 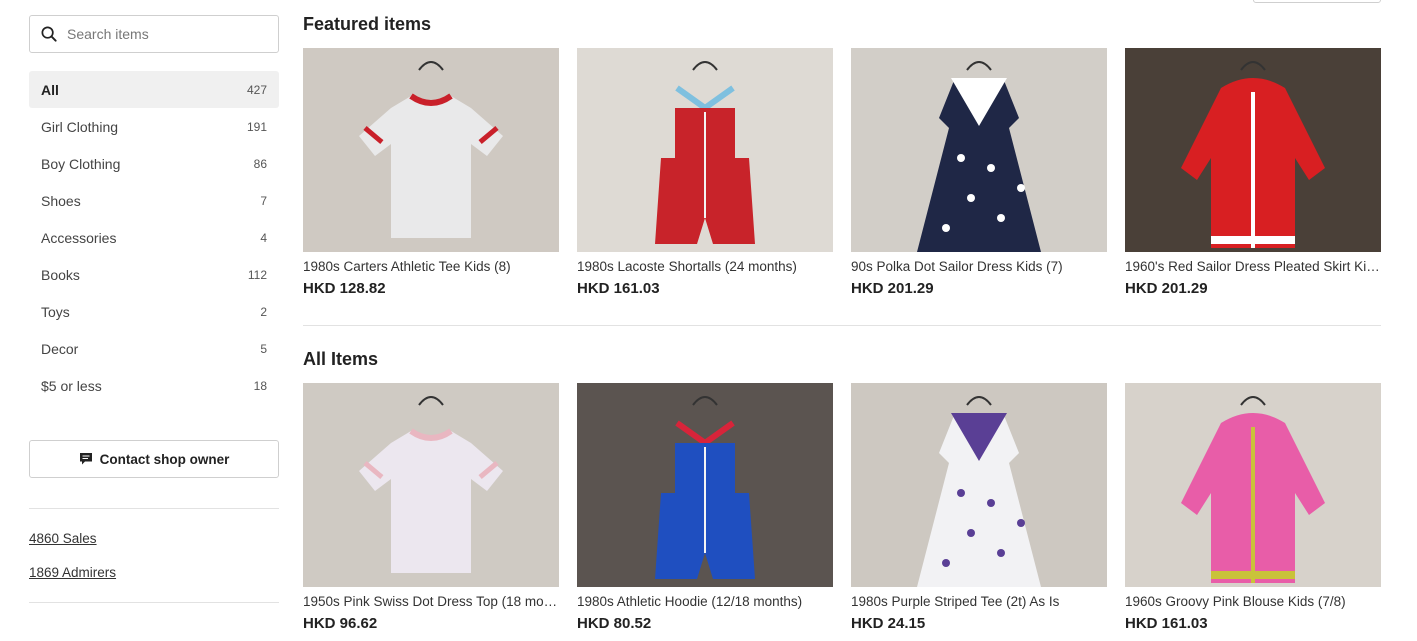 What do you see at coordinates (407, 266) in the screenshot?
I see `product-title: 1980s Carters Athletic Tee Kids (8)` at bounding box center [407, 266].